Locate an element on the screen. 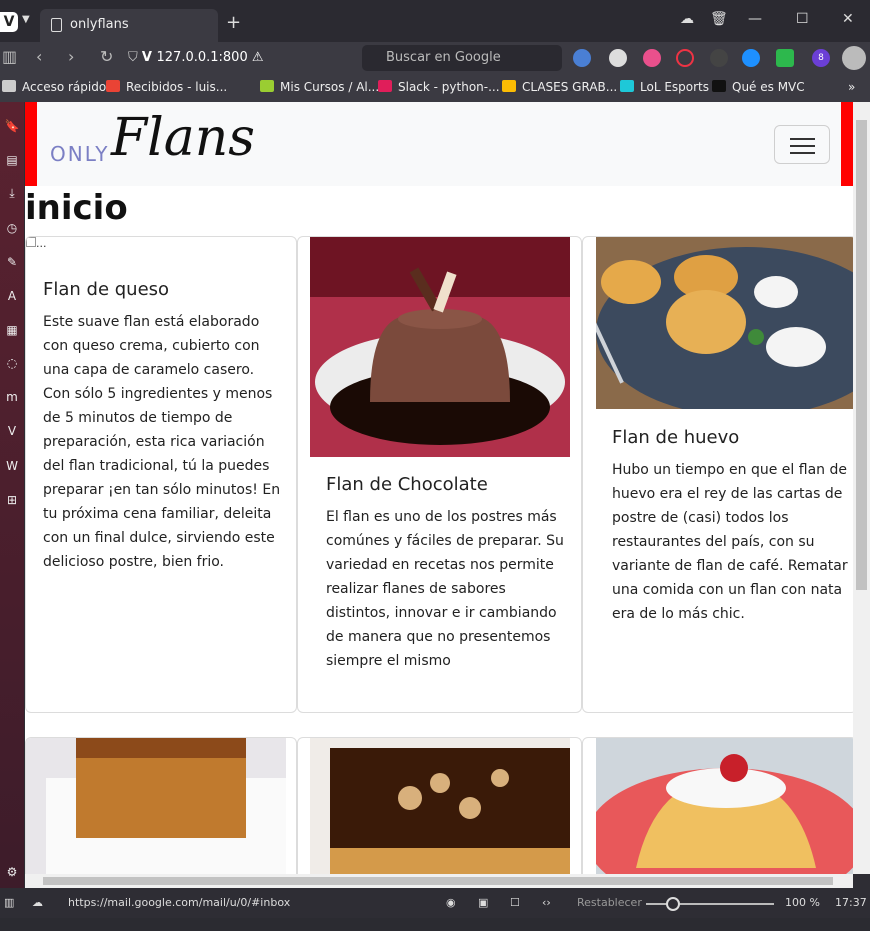 The height and width of the screenshot is (931, 877). record-extension-icon is located at coordinates (685, 58).